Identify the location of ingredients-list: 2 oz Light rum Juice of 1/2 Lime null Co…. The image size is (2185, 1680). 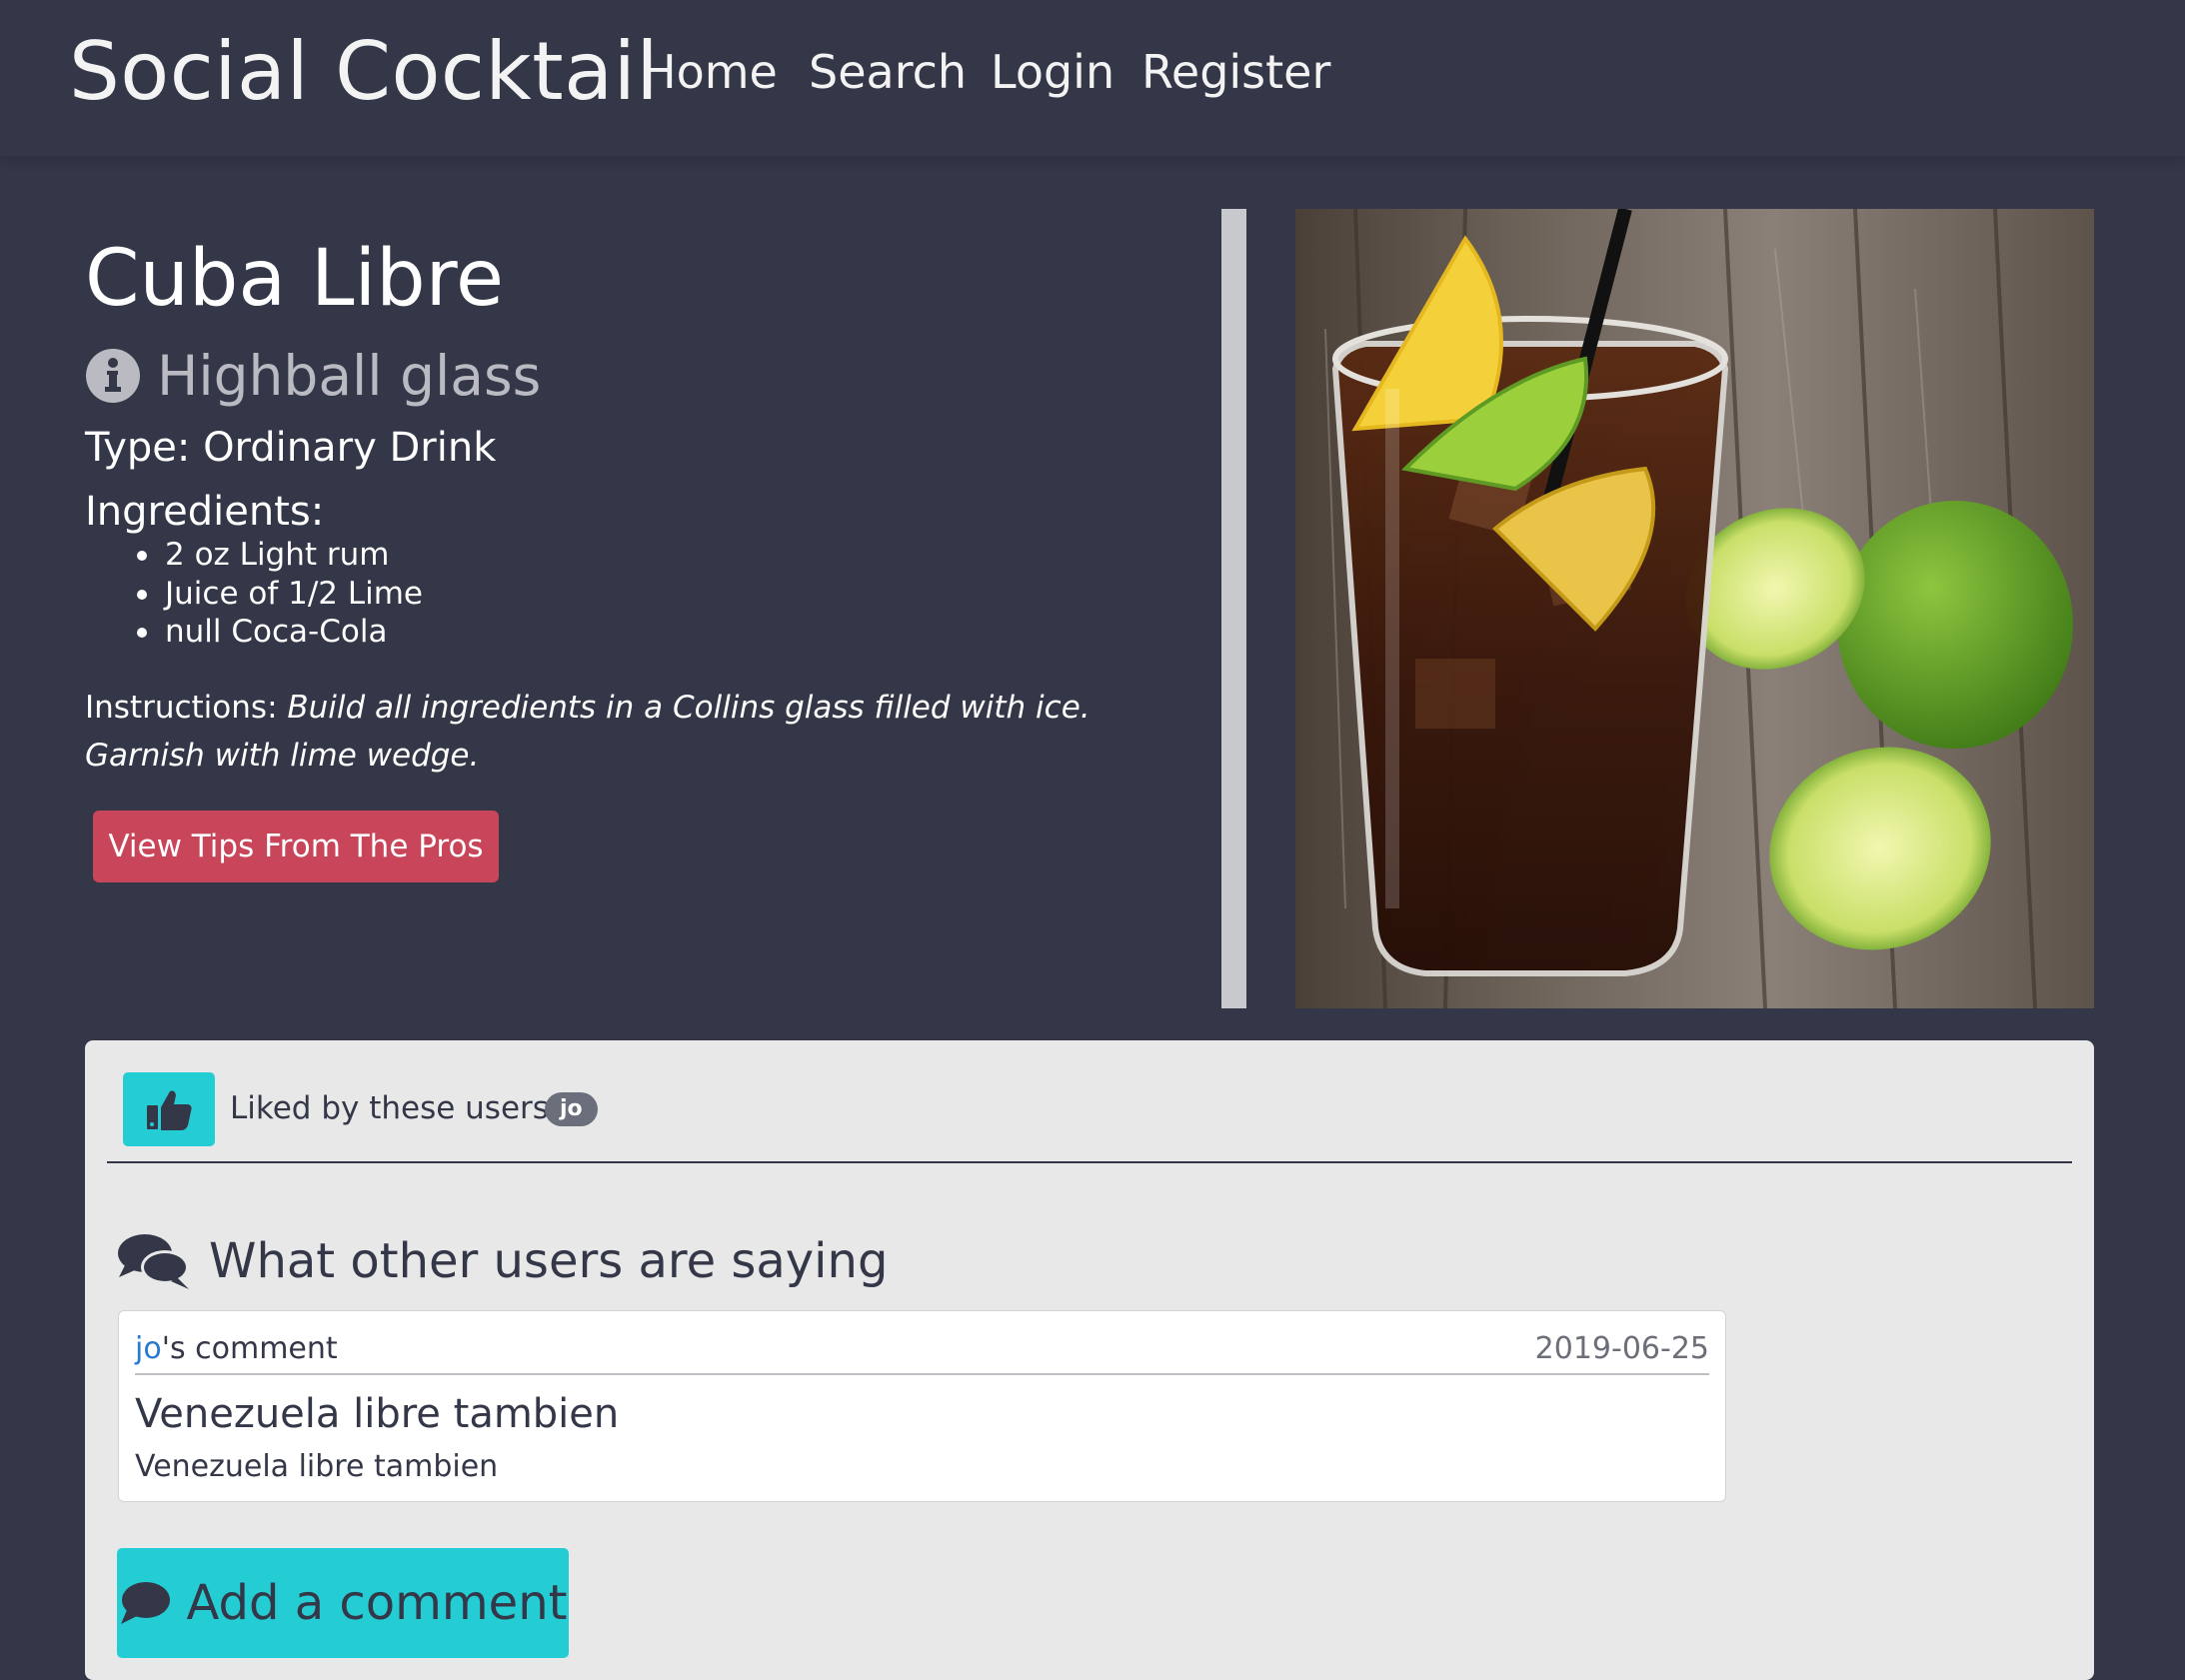
(254, 594).